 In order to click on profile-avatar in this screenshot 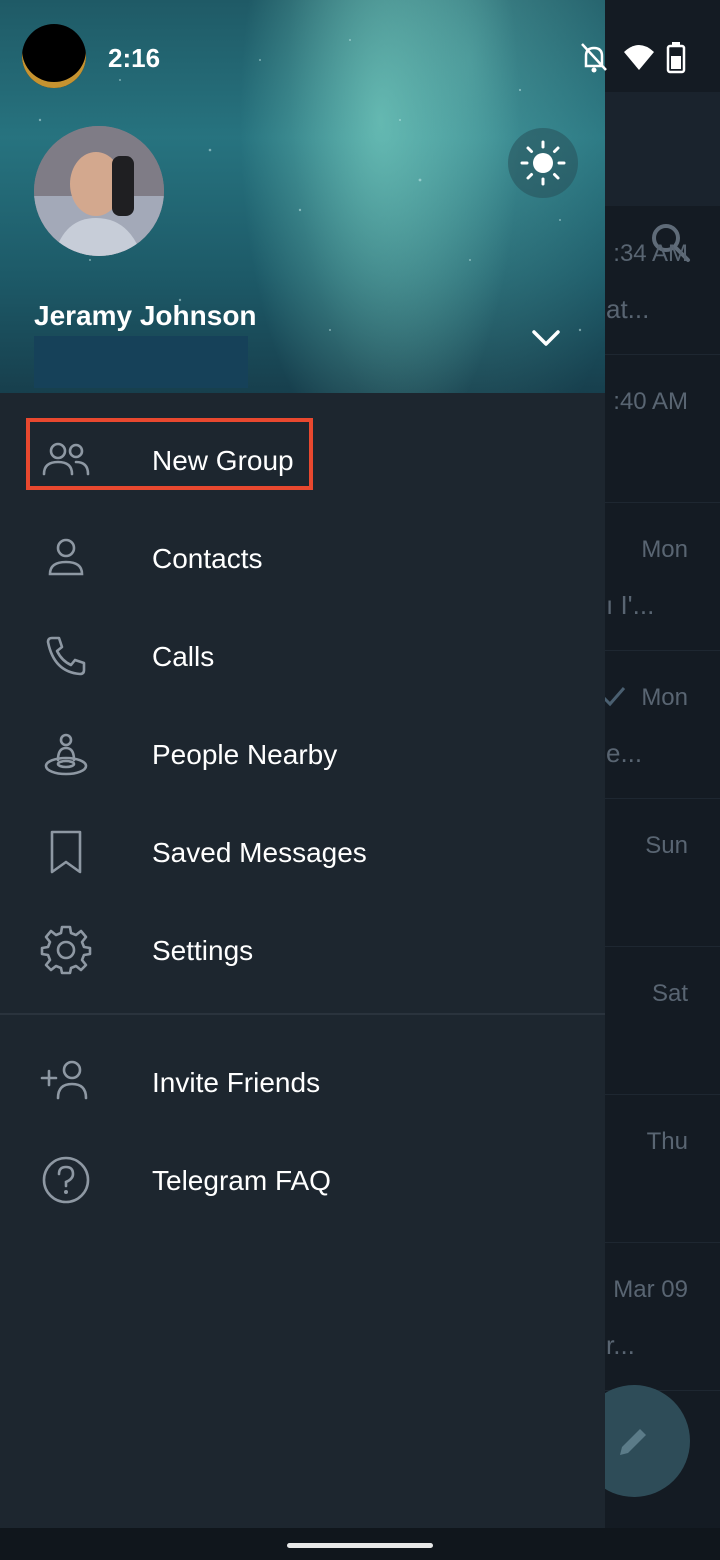, I will do `click(99, 191)`.